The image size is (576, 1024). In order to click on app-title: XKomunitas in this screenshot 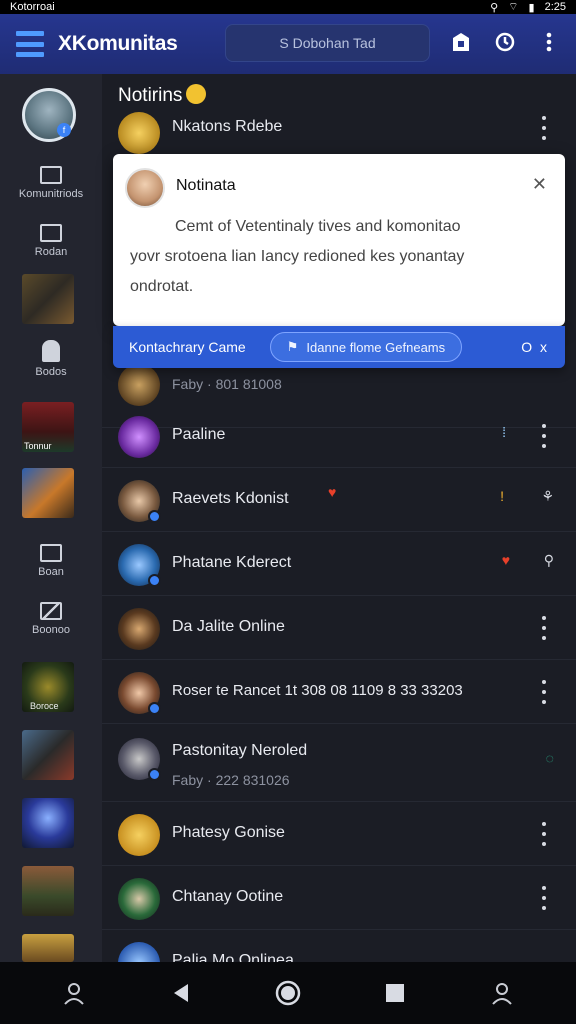, I will do `click(118, 43)`.